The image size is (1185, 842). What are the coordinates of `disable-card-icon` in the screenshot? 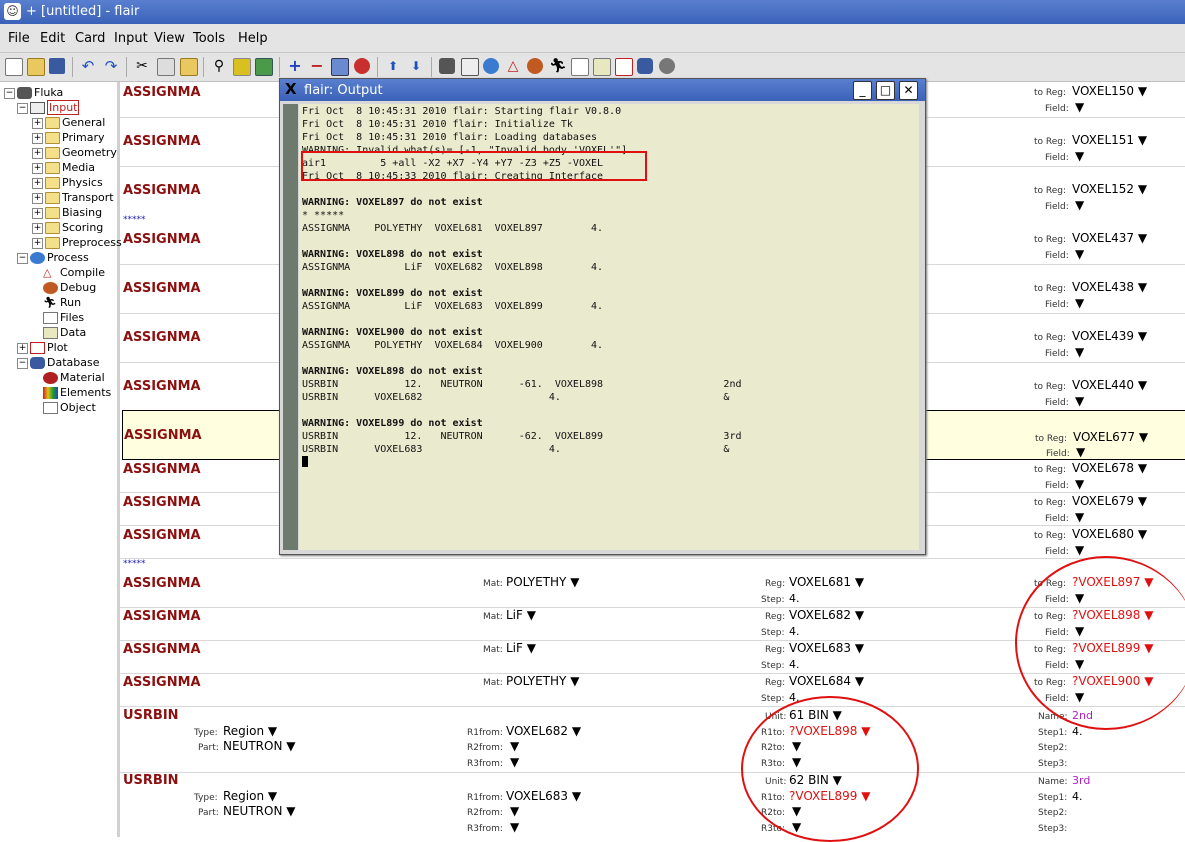 It's located at (362, 66).